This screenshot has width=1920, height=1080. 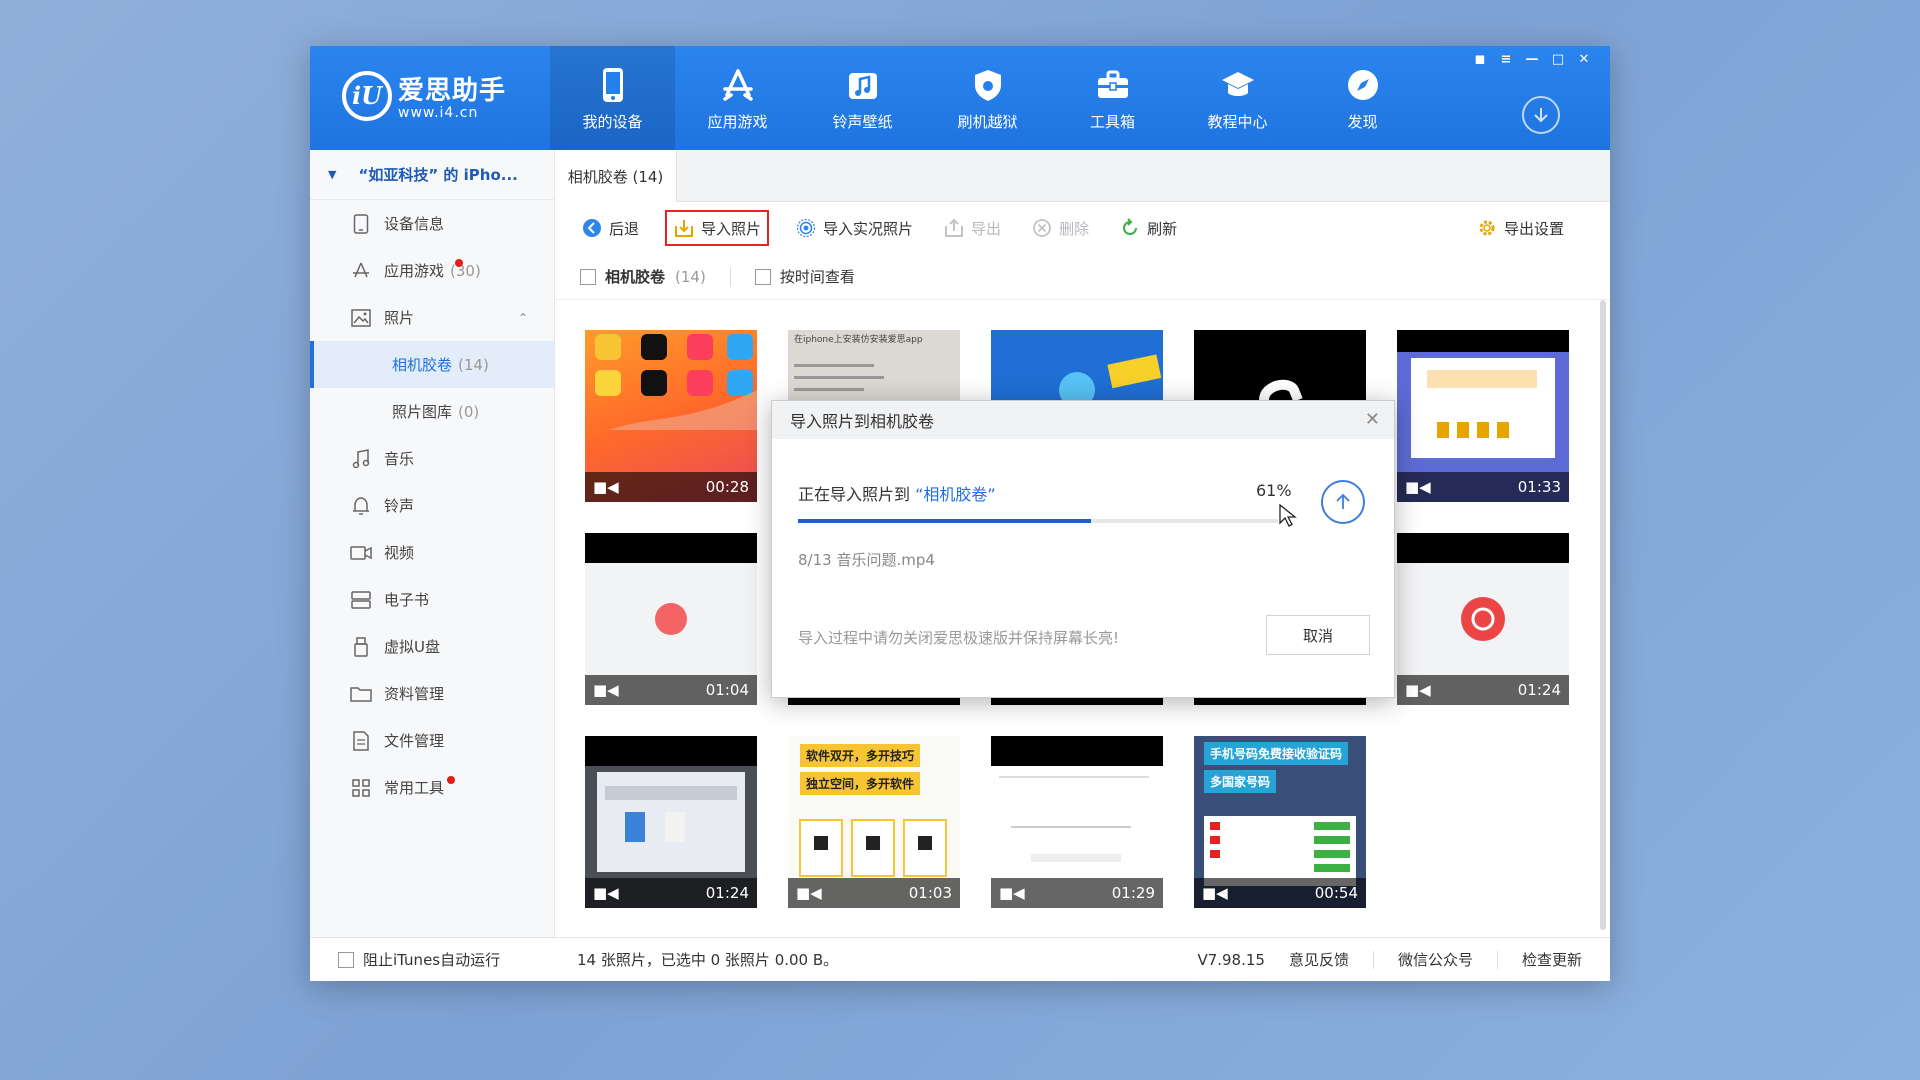 I want to click on progress-bar, so click(x=1038, y=521).